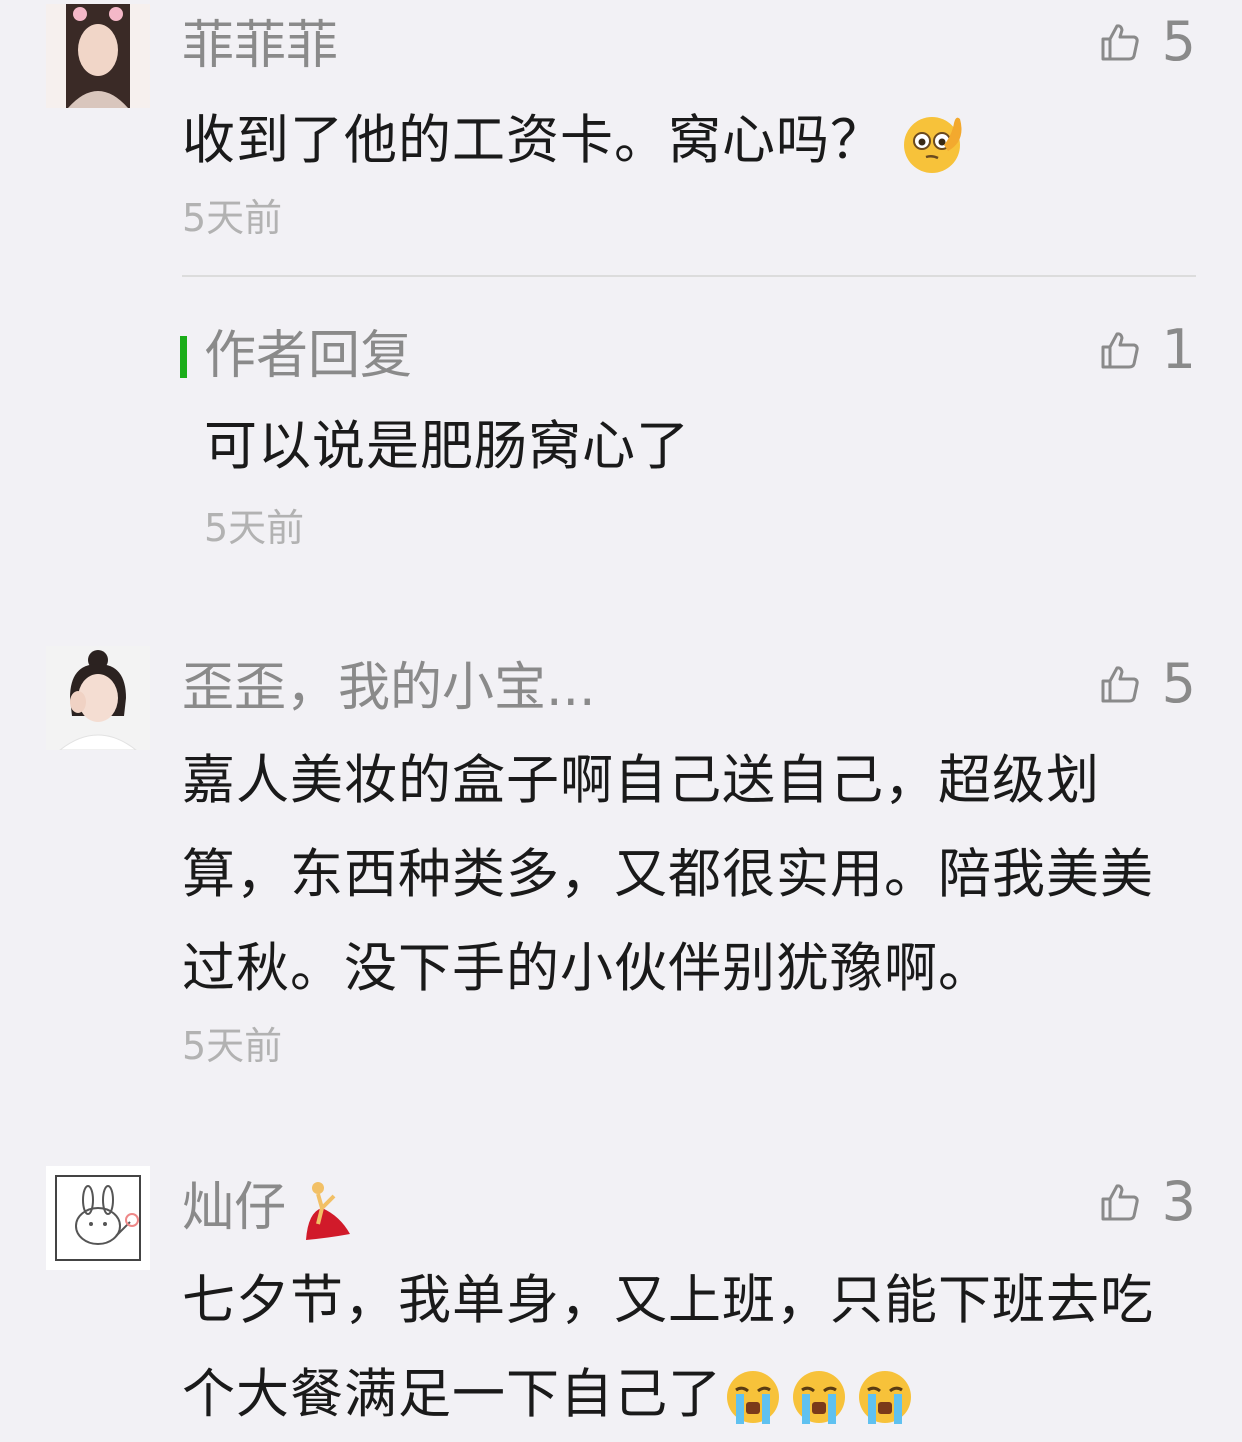 The height and width of the screenshot is (1442, 1242). I want to click on divider, so click(689, 276).